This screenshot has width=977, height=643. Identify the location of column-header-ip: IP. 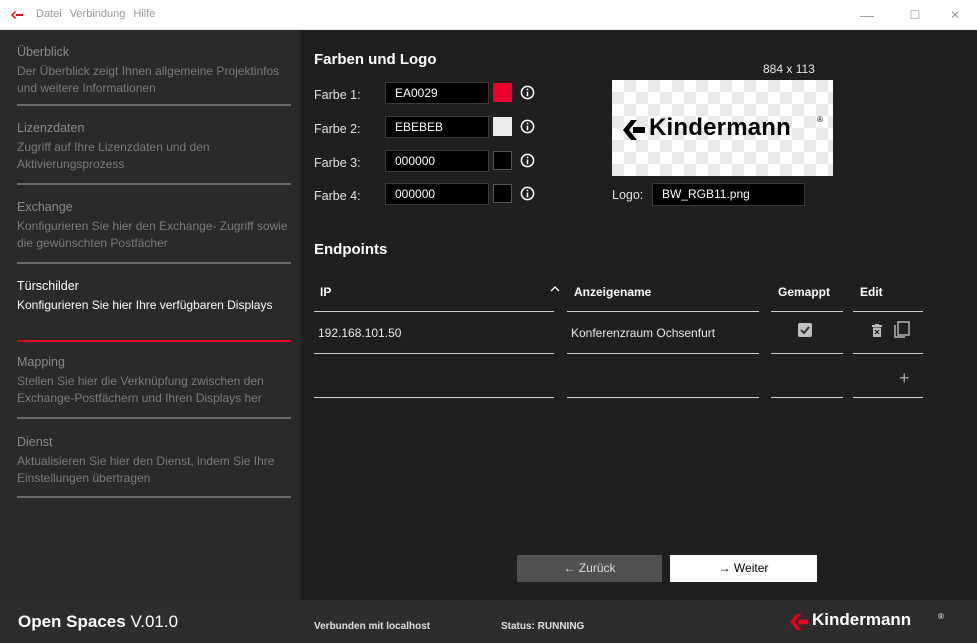
(325, 292).